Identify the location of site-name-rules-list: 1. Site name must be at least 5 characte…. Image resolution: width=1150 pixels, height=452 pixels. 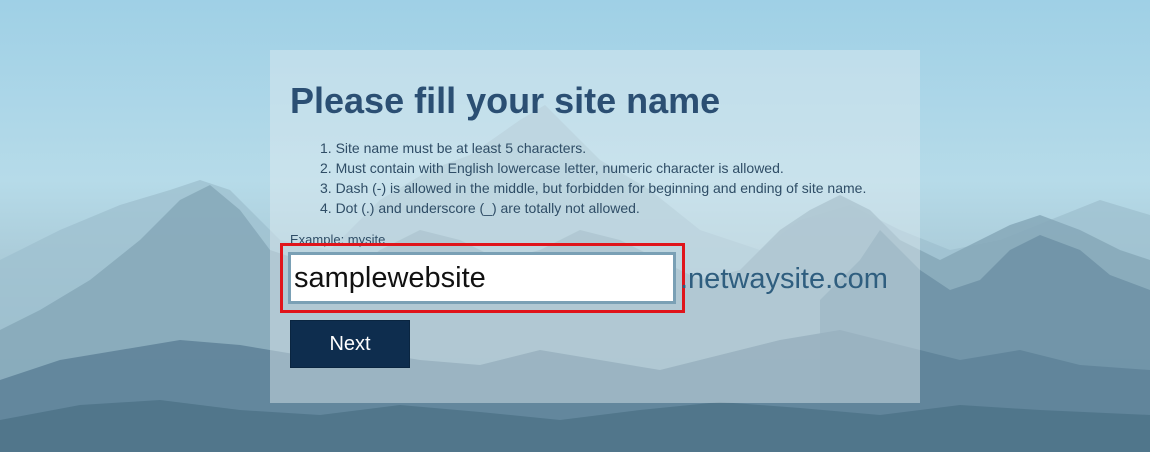
(593, 178).